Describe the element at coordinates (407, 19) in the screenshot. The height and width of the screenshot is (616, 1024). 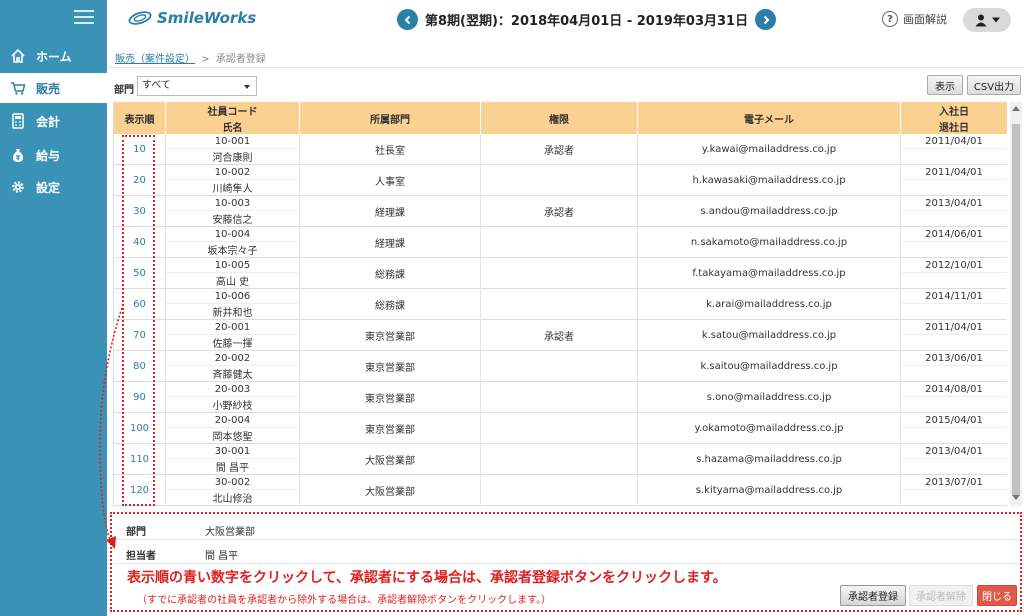
I see `prev-period-button` at that location.